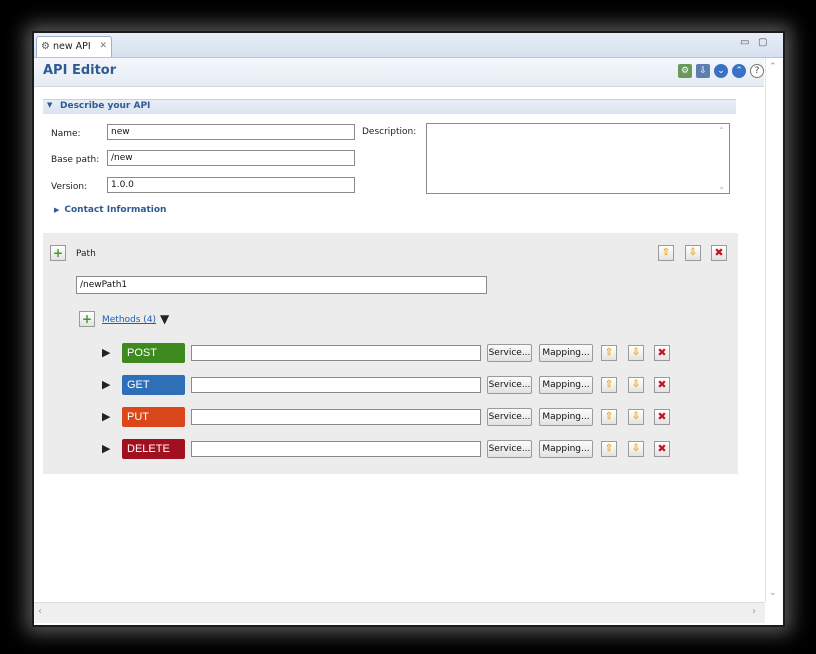 The width and height of the screenshot is (816, 654). Describe the element at coordinates (773, 67) in the screenshot. I see `scroll-up-icon: ⌃` at that location.